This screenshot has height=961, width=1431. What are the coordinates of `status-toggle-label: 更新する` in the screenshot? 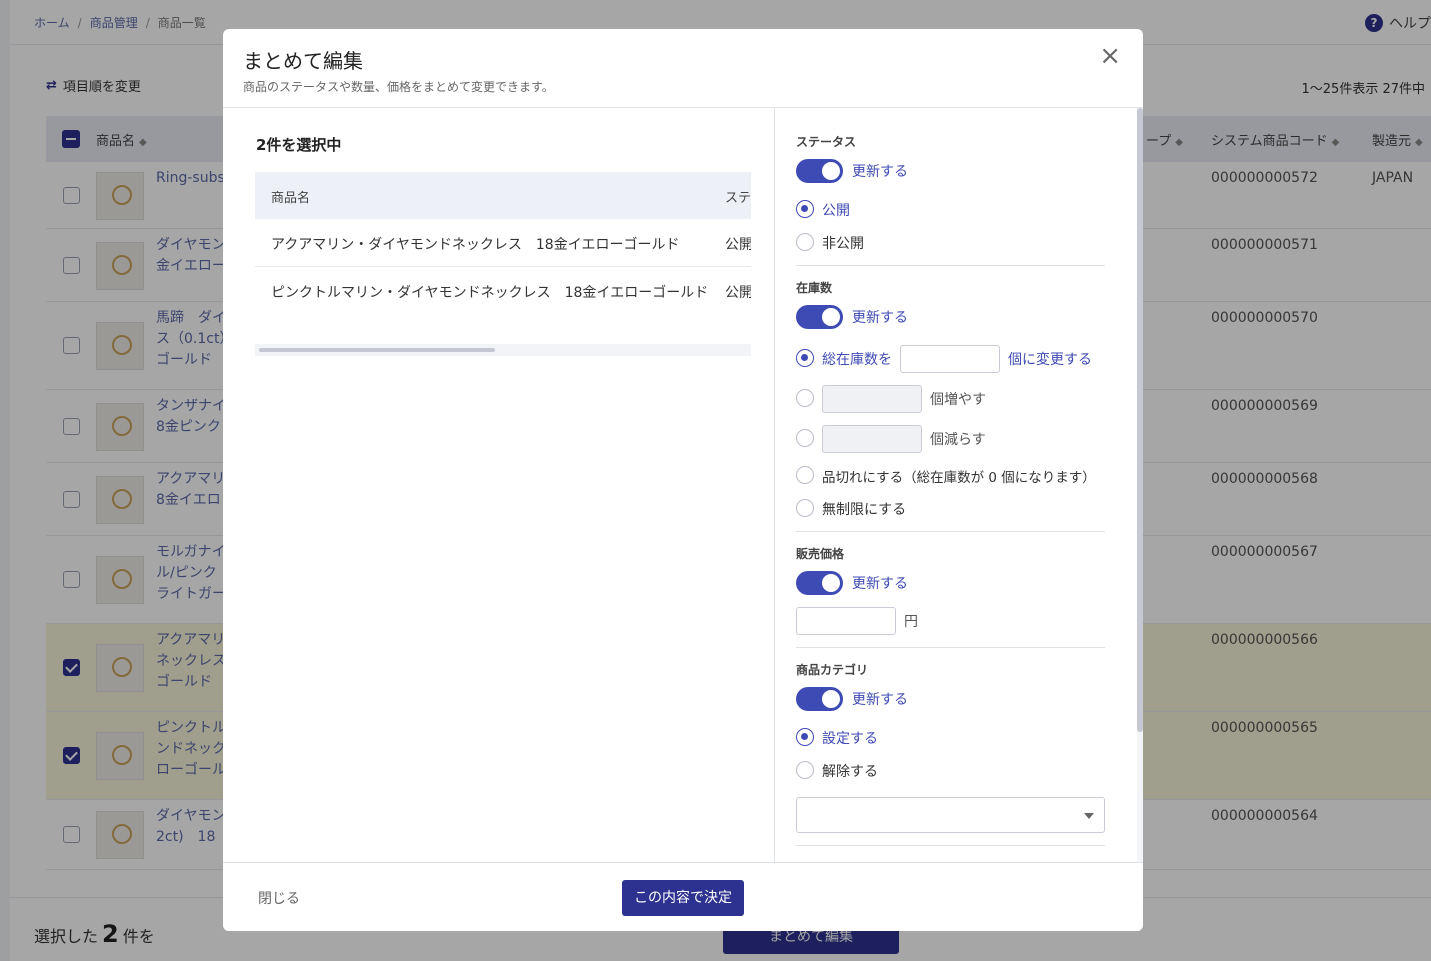 It's located at (880, 172).